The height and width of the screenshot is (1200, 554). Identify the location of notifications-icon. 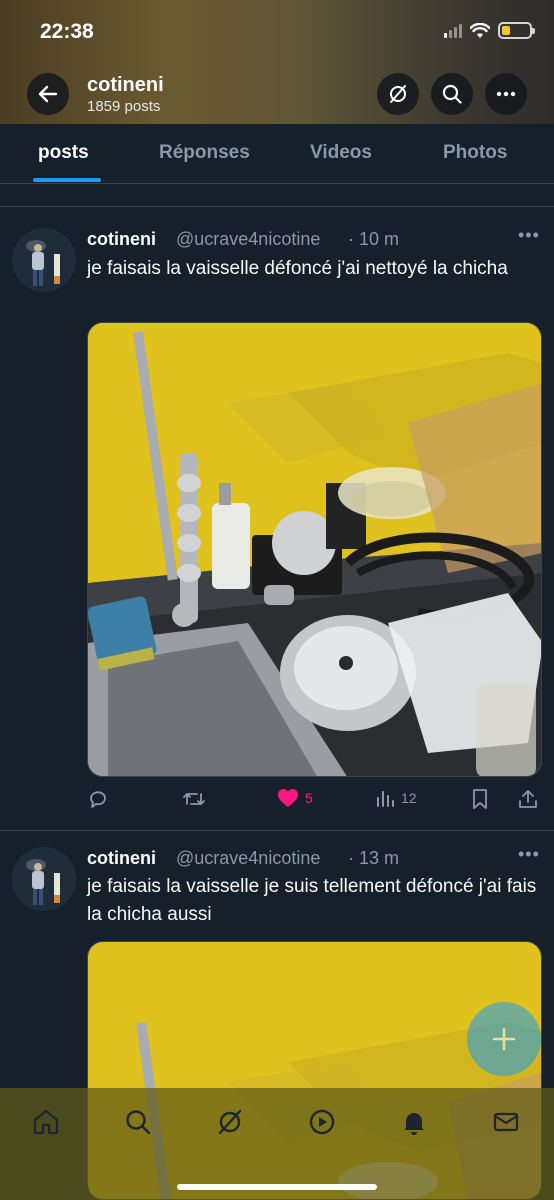
(414, 1124).